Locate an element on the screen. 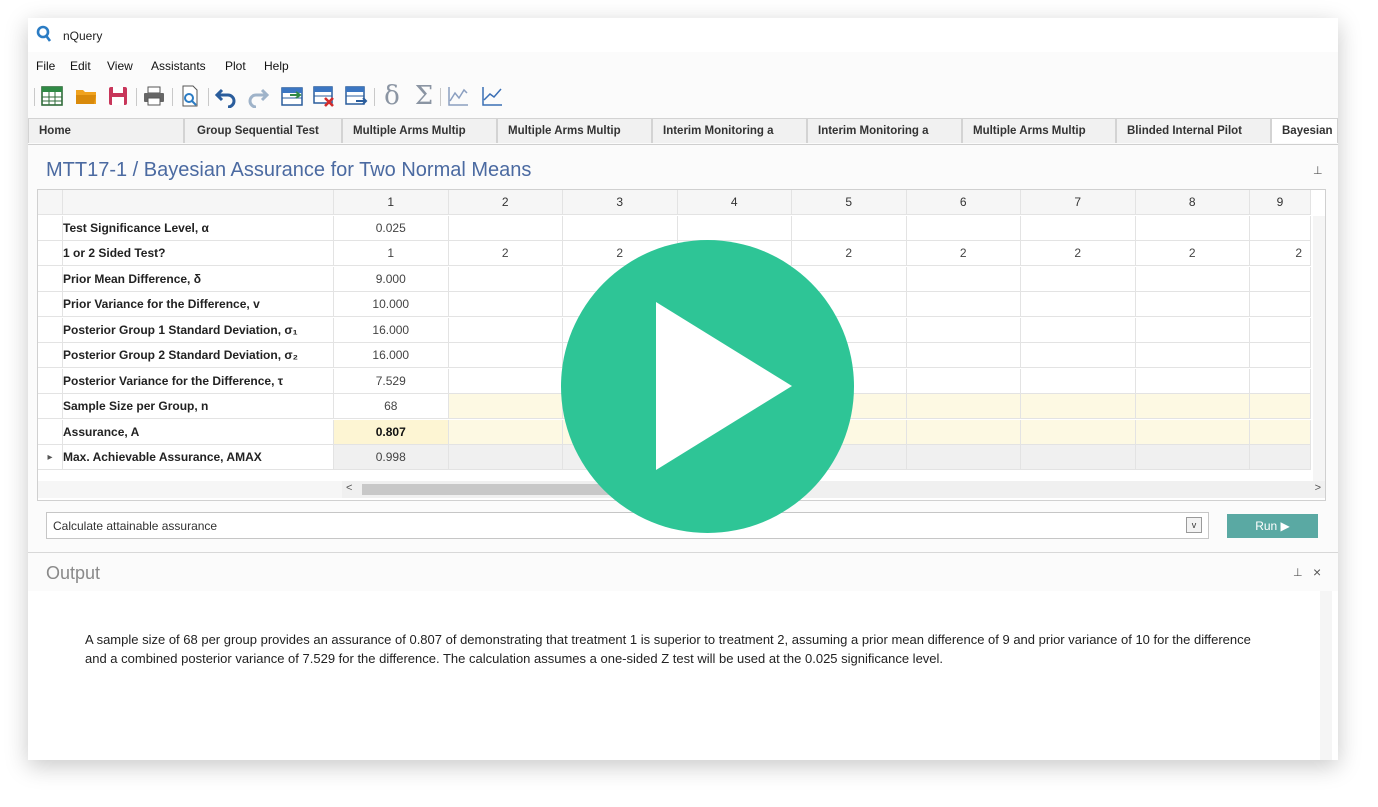 The width and height of the screenshot is (1378, 807). chevron-down-icon: v is located at coordinates (1194, 525).